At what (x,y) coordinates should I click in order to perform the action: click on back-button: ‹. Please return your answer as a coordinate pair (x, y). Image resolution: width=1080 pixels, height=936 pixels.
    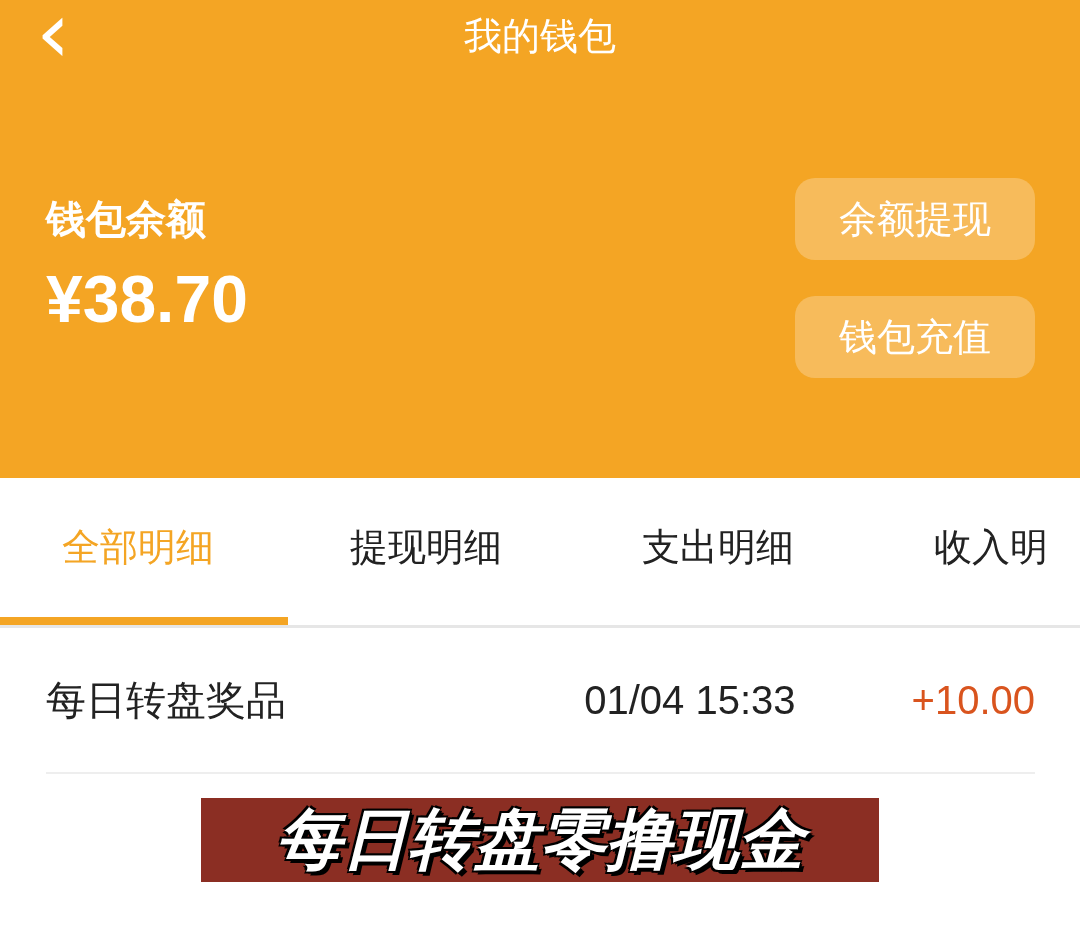
    Looking at the image, I should click on (53, 32).